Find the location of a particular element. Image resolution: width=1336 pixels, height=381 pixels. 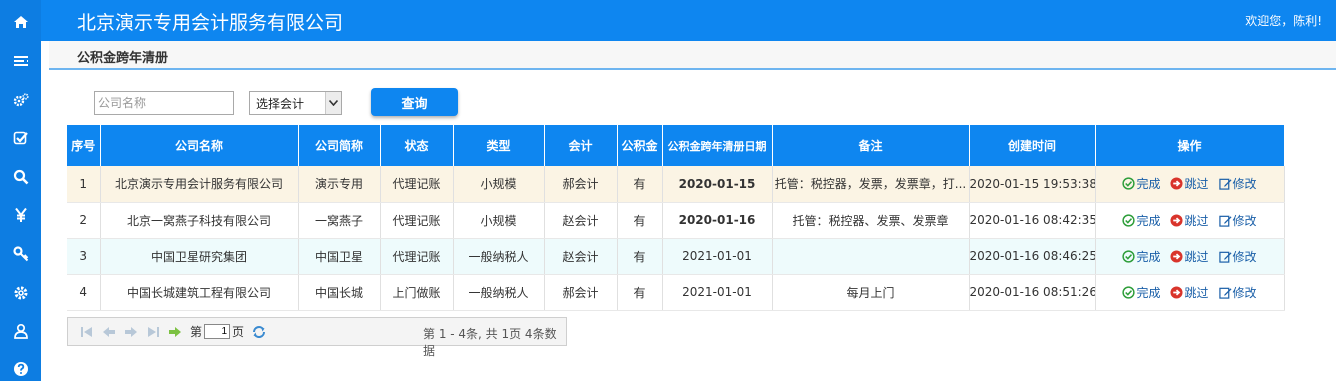

gear-icon is located at coordinates (20, 293).